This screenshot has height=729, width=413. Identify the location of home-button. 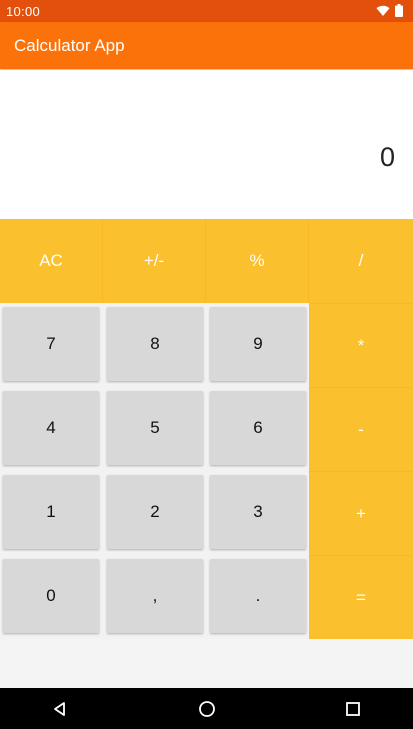
(207, 709).